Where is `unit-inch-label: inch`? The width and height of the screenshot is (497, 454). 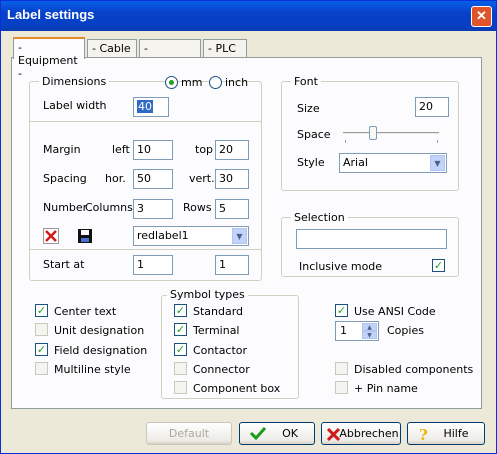
unit-inch-label: inch is located at coordinates (237, 82).